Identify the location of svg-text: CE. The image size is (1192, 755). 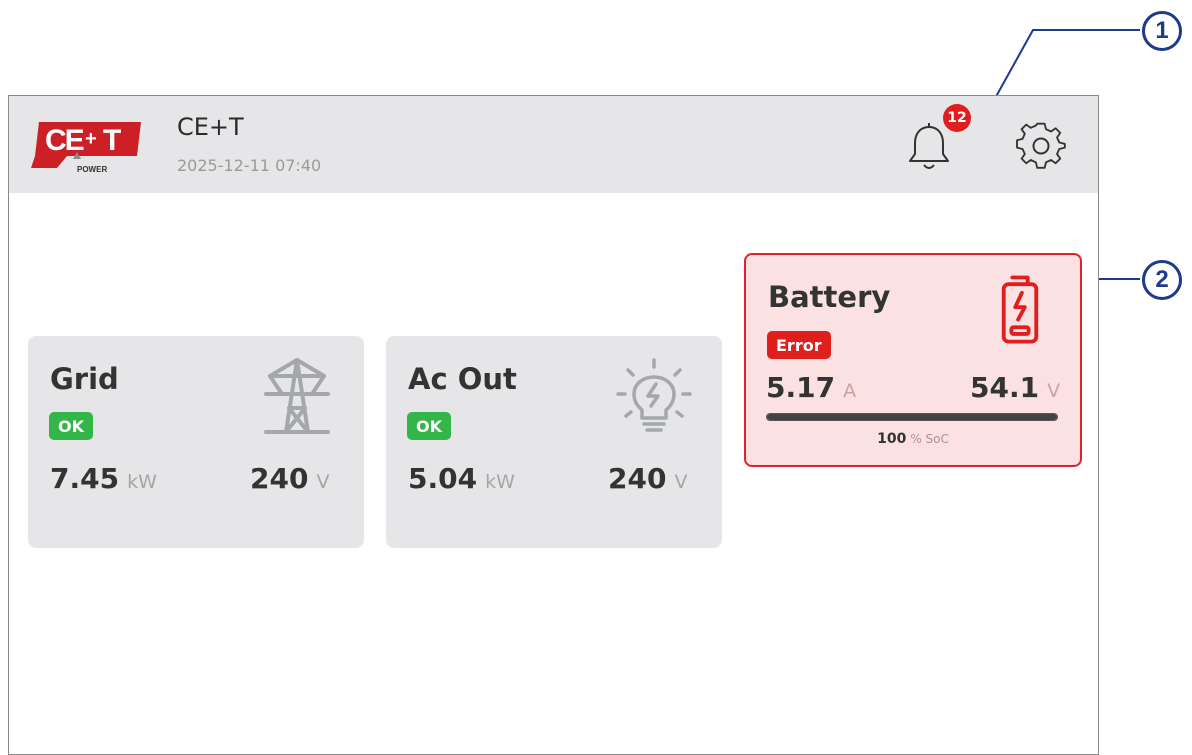
(64, 140).